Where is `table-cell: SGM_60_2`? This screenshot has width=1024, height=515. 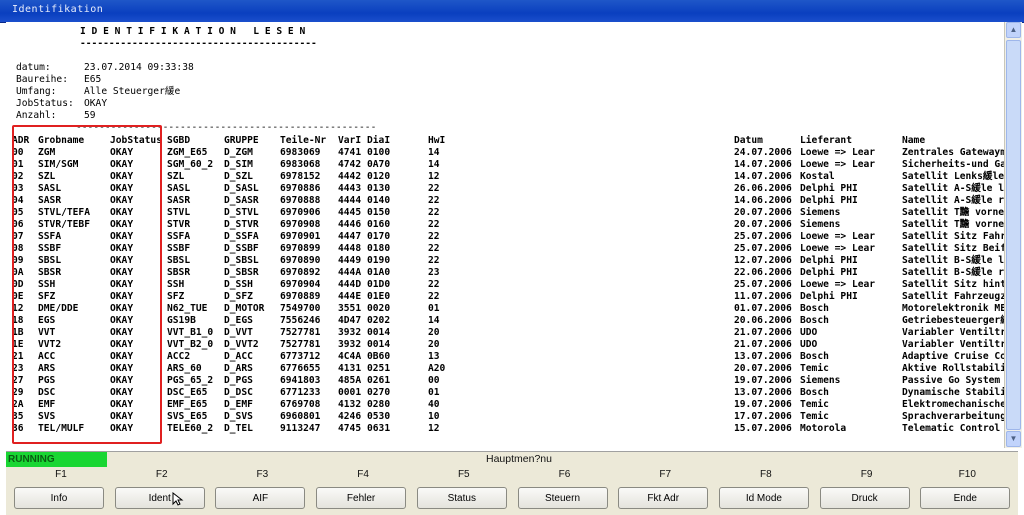
table-cell: SGM_60_2 is located at coordinates (190, 164).